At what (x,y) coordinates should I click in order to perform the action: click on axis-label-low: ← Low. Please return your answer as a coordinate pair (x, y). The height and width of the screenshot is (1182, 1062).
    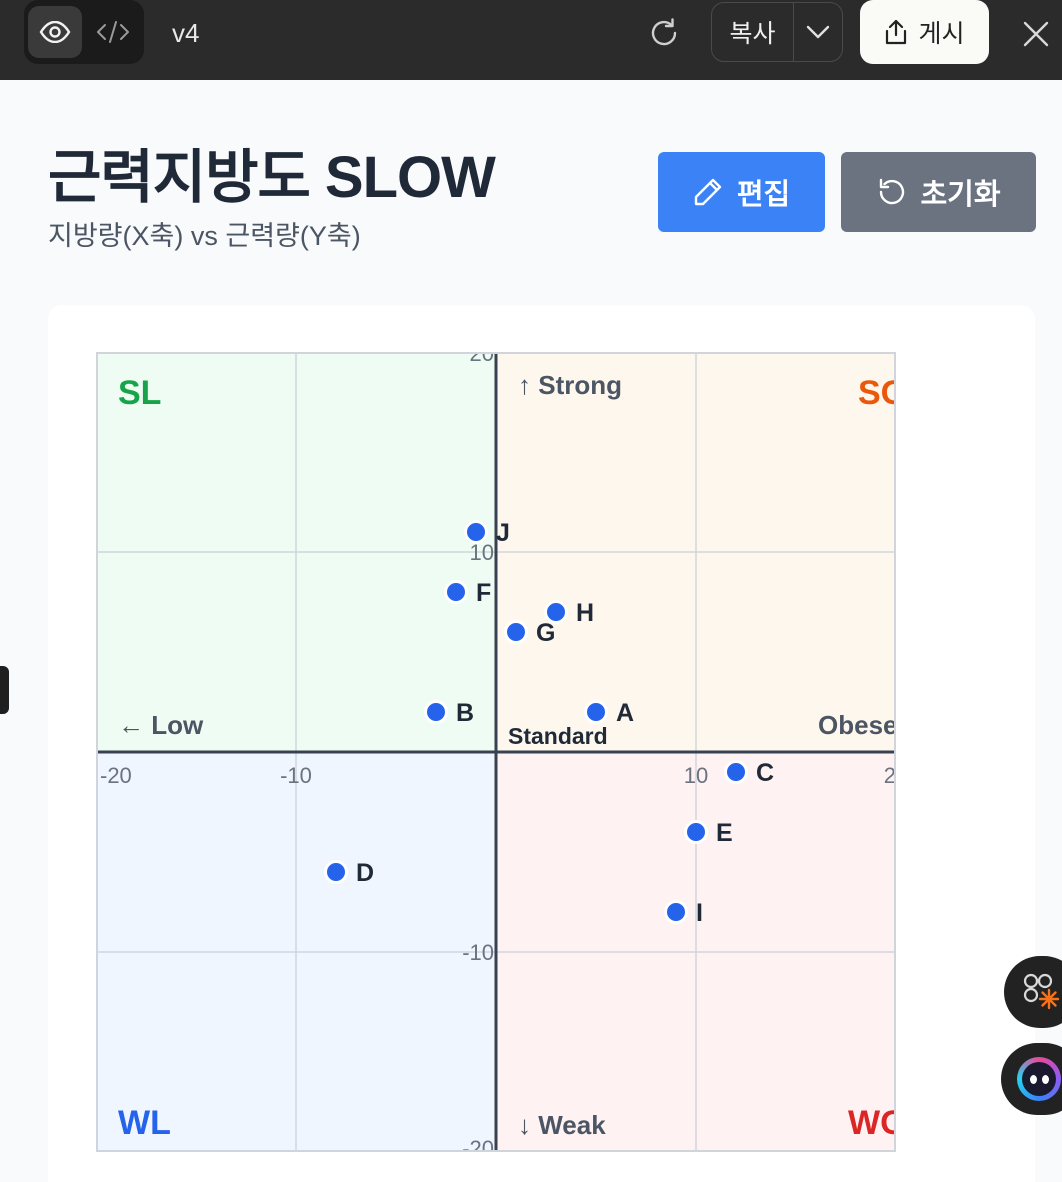
    Looking at the image, I should click on (161, 725).